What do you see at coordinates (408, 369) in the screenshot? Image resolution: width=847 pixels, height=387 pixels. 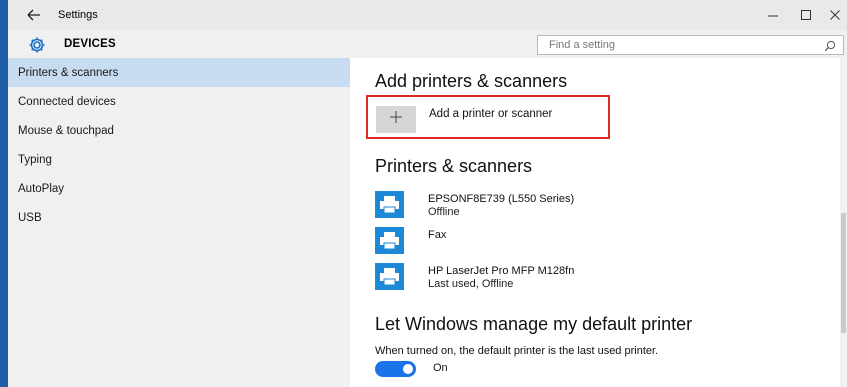 I see `toggle-knob` at bounding box center [408, 369].